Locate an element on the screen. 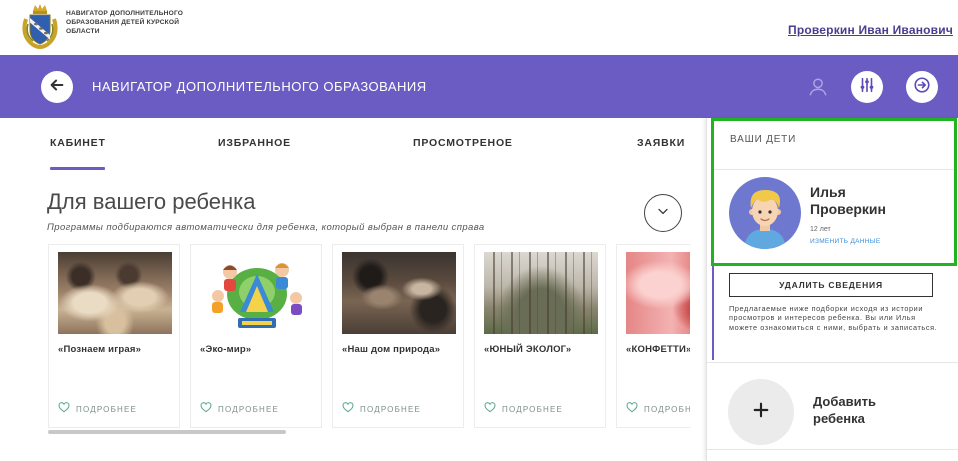 The height and width of the screenshot is (461, 958). coat-of-arms-logo is located at coordinates (40, 27).